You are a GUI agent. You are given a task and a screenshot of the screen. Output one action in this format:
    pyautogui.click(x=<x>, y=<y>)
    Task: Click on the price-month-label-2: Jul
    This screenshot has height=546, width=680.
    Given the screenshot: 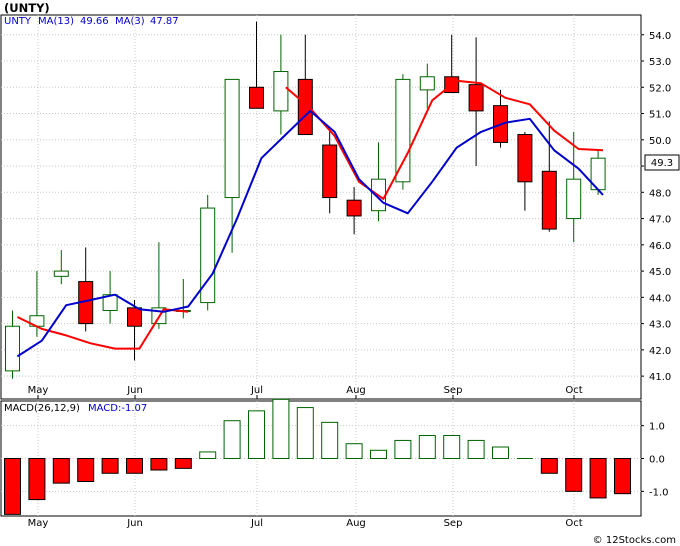 What is the action you would take?
    pyautogui.click(x=256, y=390)
    